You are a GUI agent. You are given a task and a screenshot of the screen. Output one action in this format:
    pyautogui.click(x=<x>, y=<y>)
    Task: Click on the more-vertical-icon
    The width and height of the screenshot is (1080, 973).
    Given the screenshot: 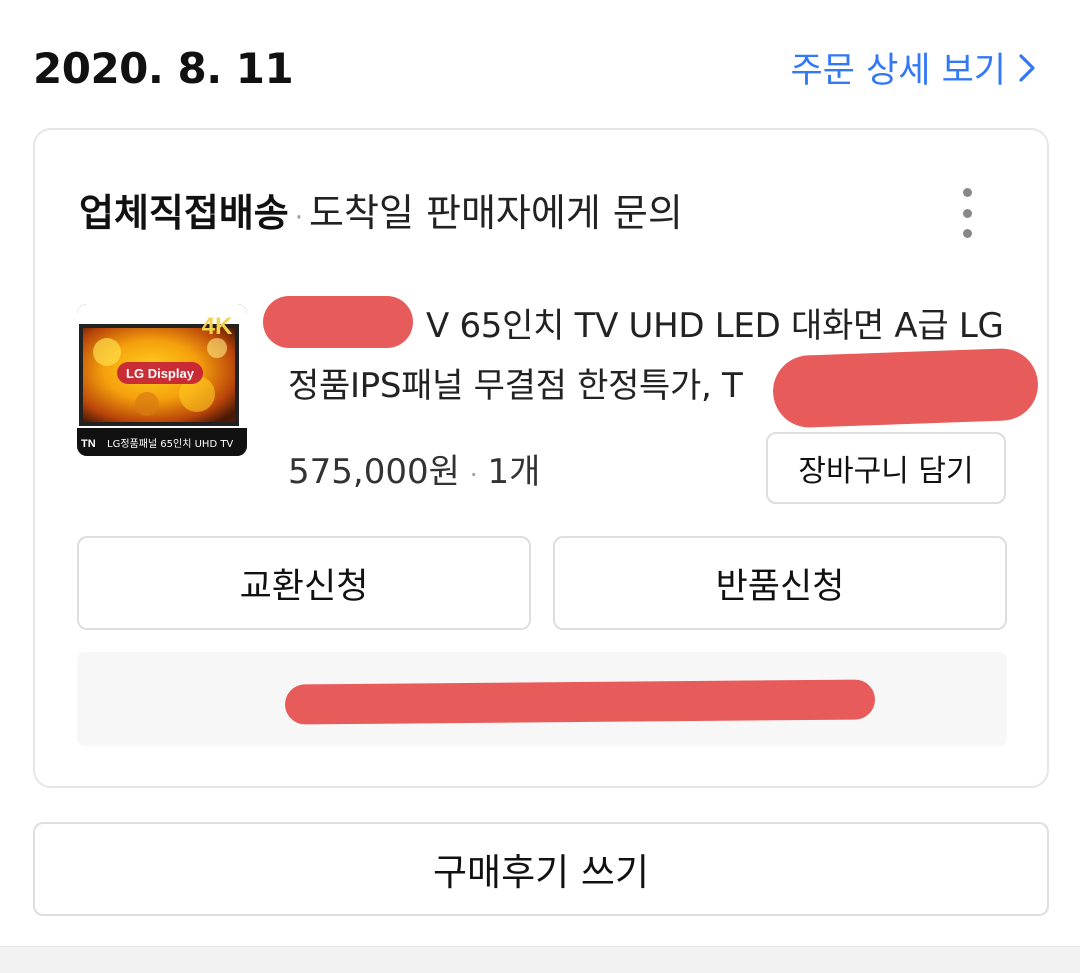 What is the action you would take?
    pyautogui.click(x=967, y=213)
    